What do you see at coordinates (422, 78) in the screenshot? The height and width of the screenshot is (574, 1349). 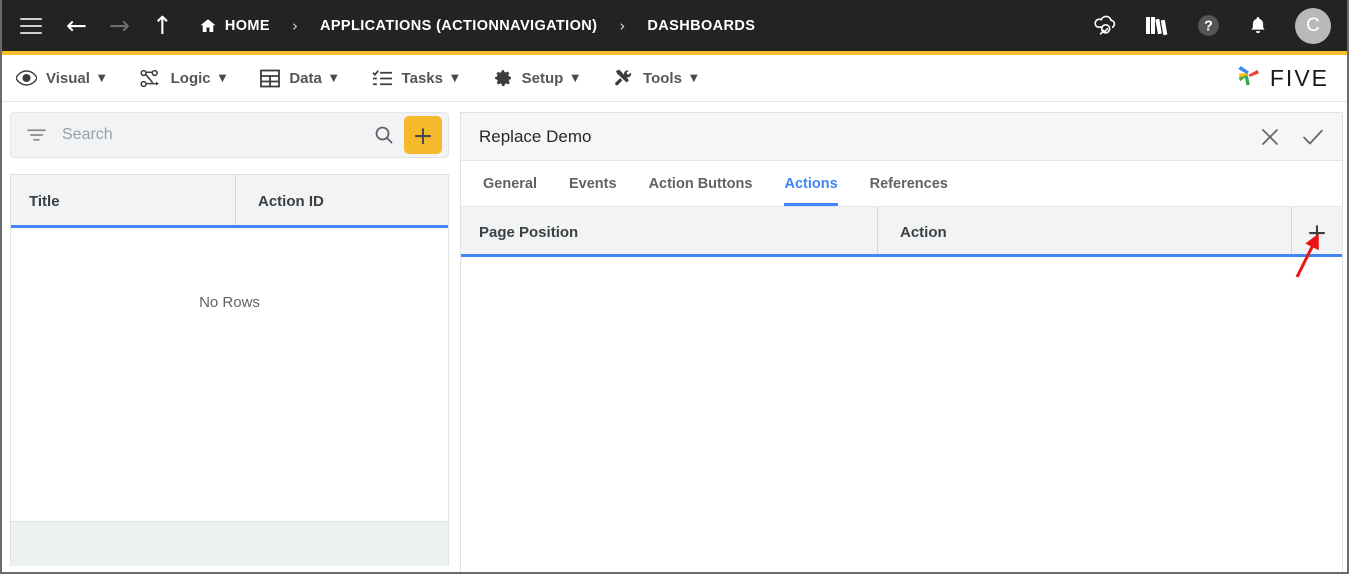 I see `menu-label-tasks: Tasks` at bounding box center [422, 78].